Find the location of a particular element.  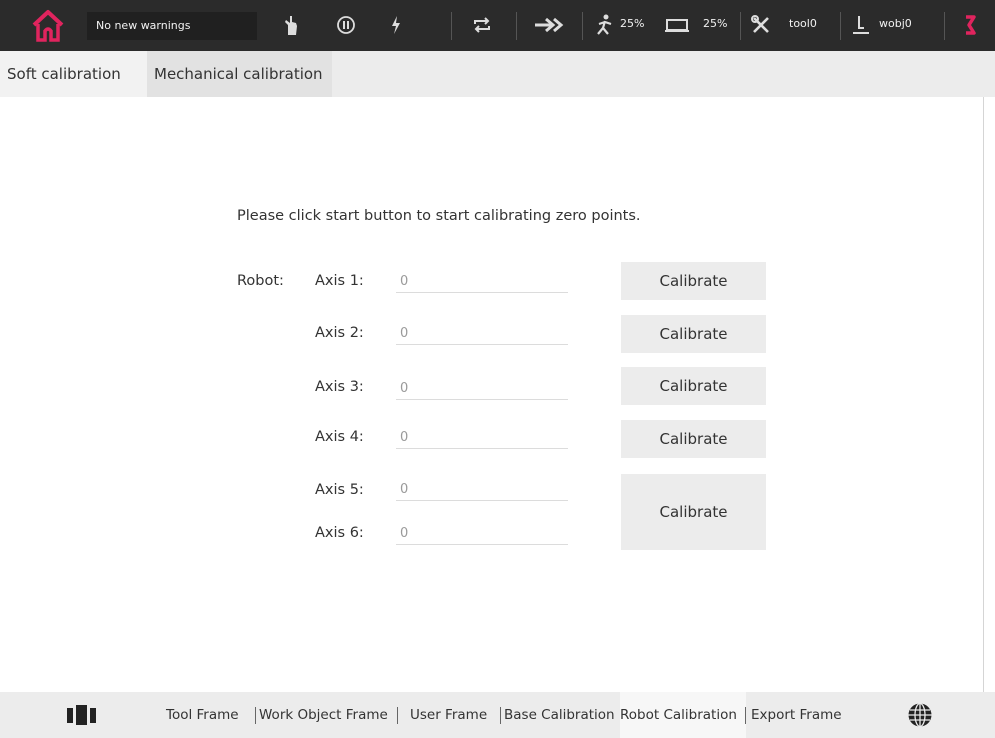

home-icon is located at coordinates (48, 26).